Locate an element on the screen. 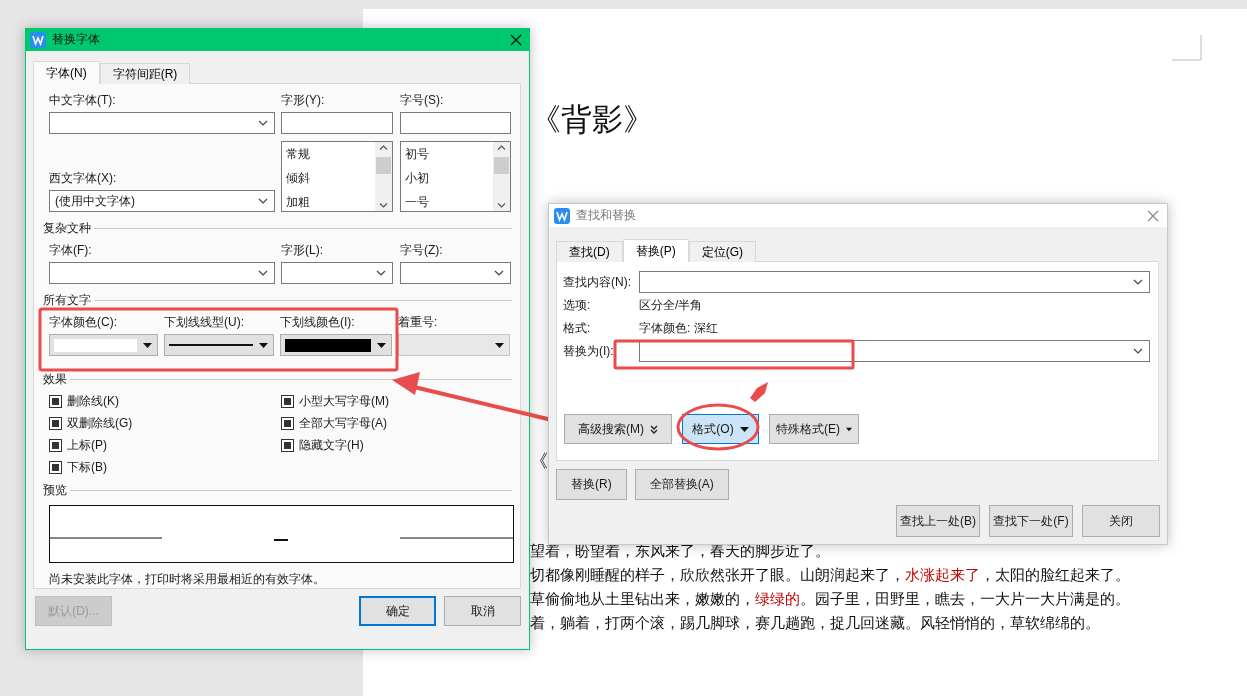 The image size is (1247, 696). field-label: 中文字体(T): is located at coordinates (83, 100).